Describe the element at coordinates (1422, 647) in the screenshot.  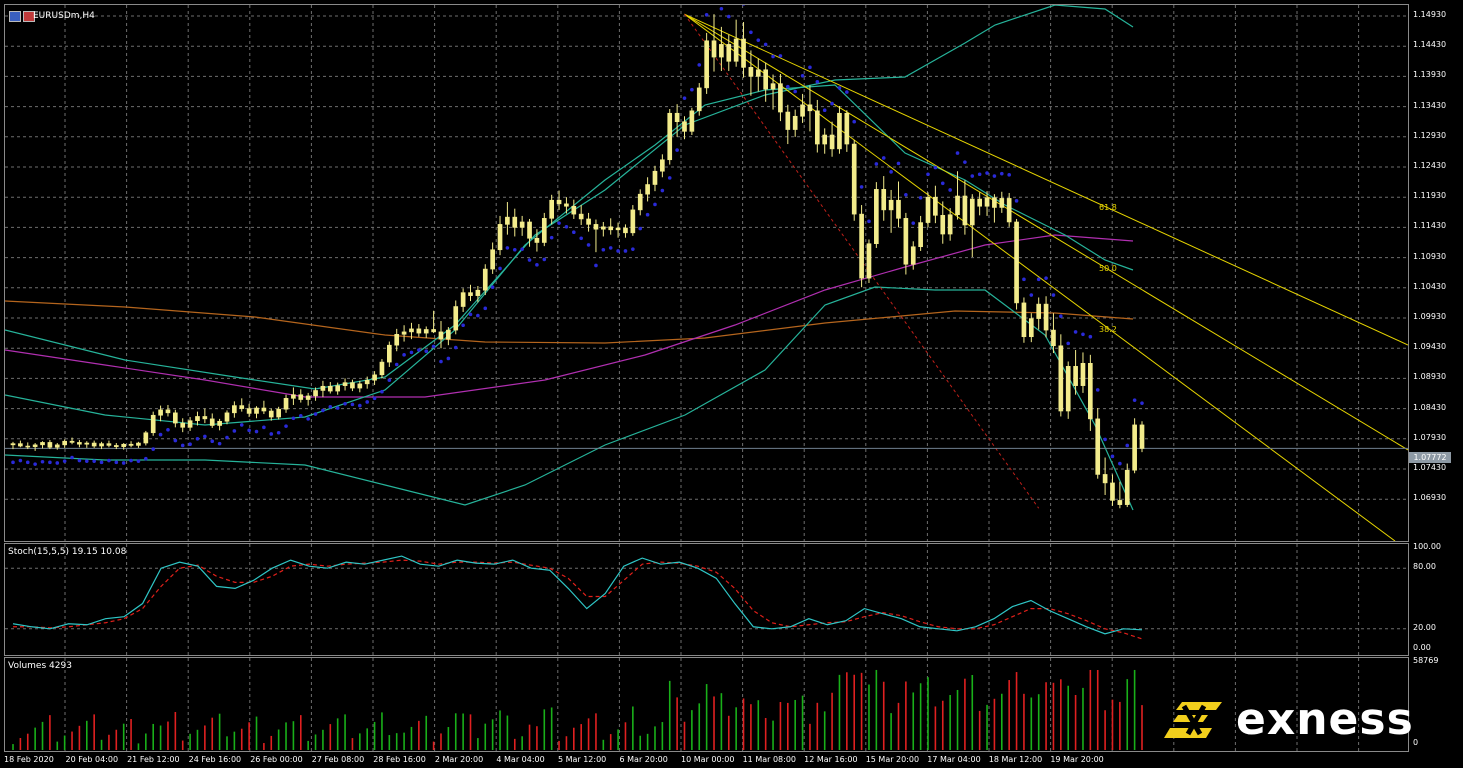
I see `stoch-tick-label: 0.00` at that location.